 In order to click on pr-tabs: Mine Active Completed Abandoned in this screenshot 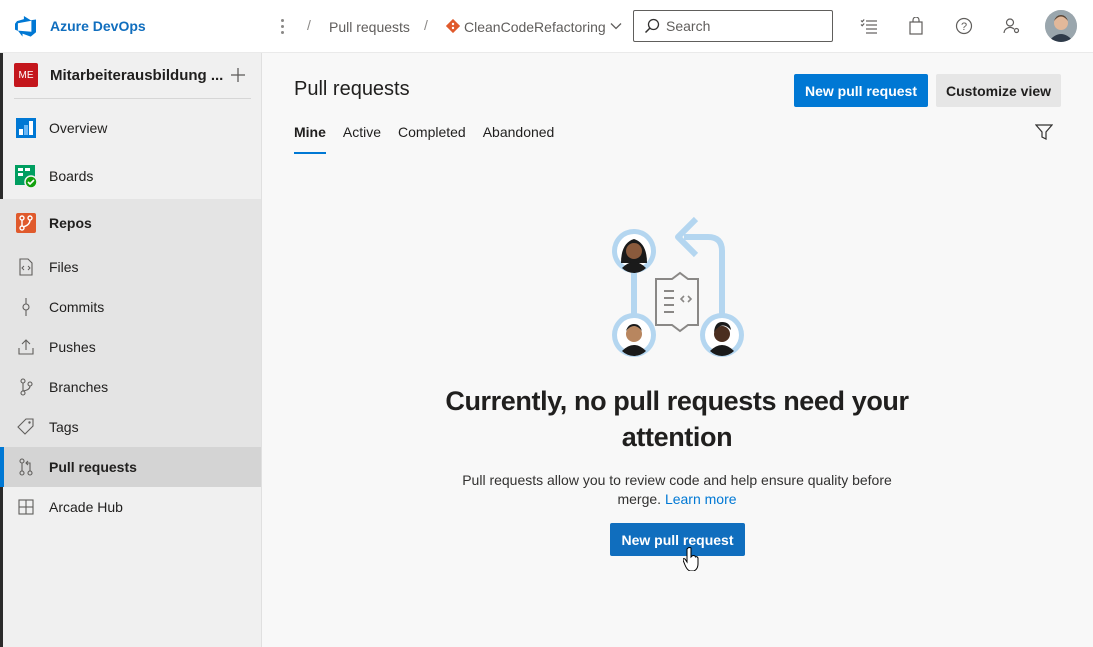, I will do `click(432, 139)`.